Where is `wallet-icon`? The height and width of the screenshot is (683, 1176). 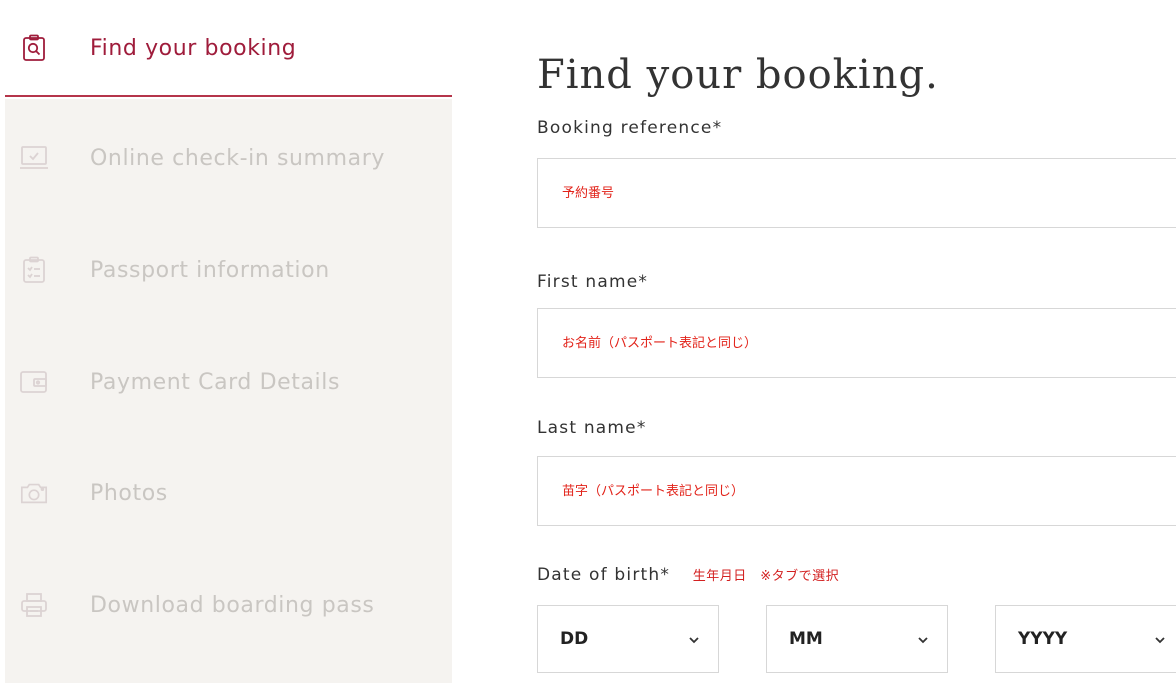 wallet-icon is located at coordinates (34, 382).